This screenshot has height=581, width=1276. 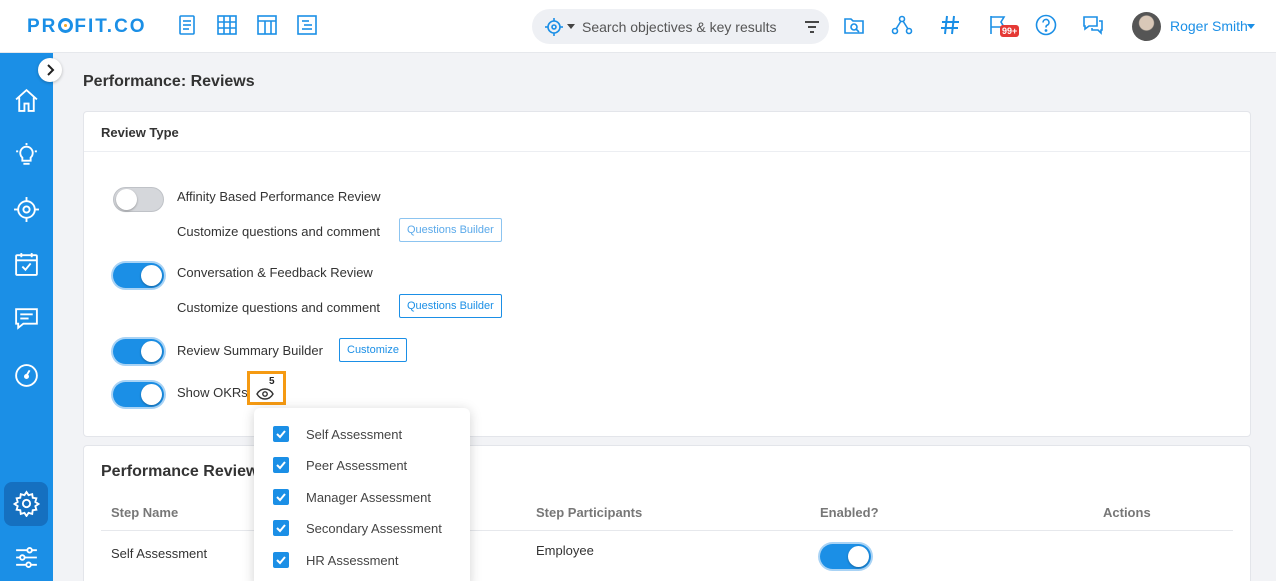 I want to click on okr-visibility-button: 5, so click(x=266, y=388).